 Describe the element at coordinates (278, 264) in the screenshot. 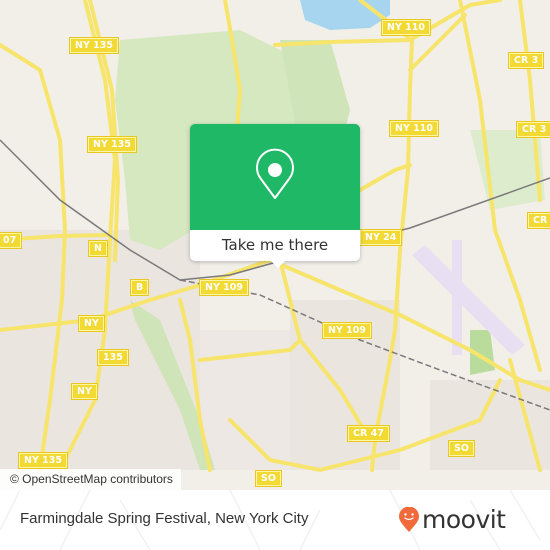

I see `popup-pointer` at that location.